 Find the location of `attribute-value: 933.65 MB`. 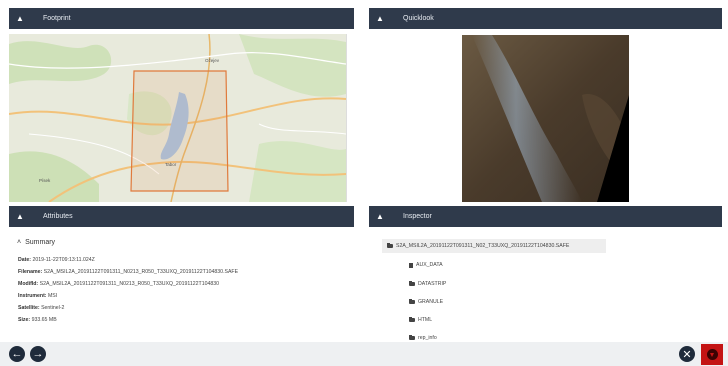

attribute-value: 933.65 MB is located at coordinates (44, 320).